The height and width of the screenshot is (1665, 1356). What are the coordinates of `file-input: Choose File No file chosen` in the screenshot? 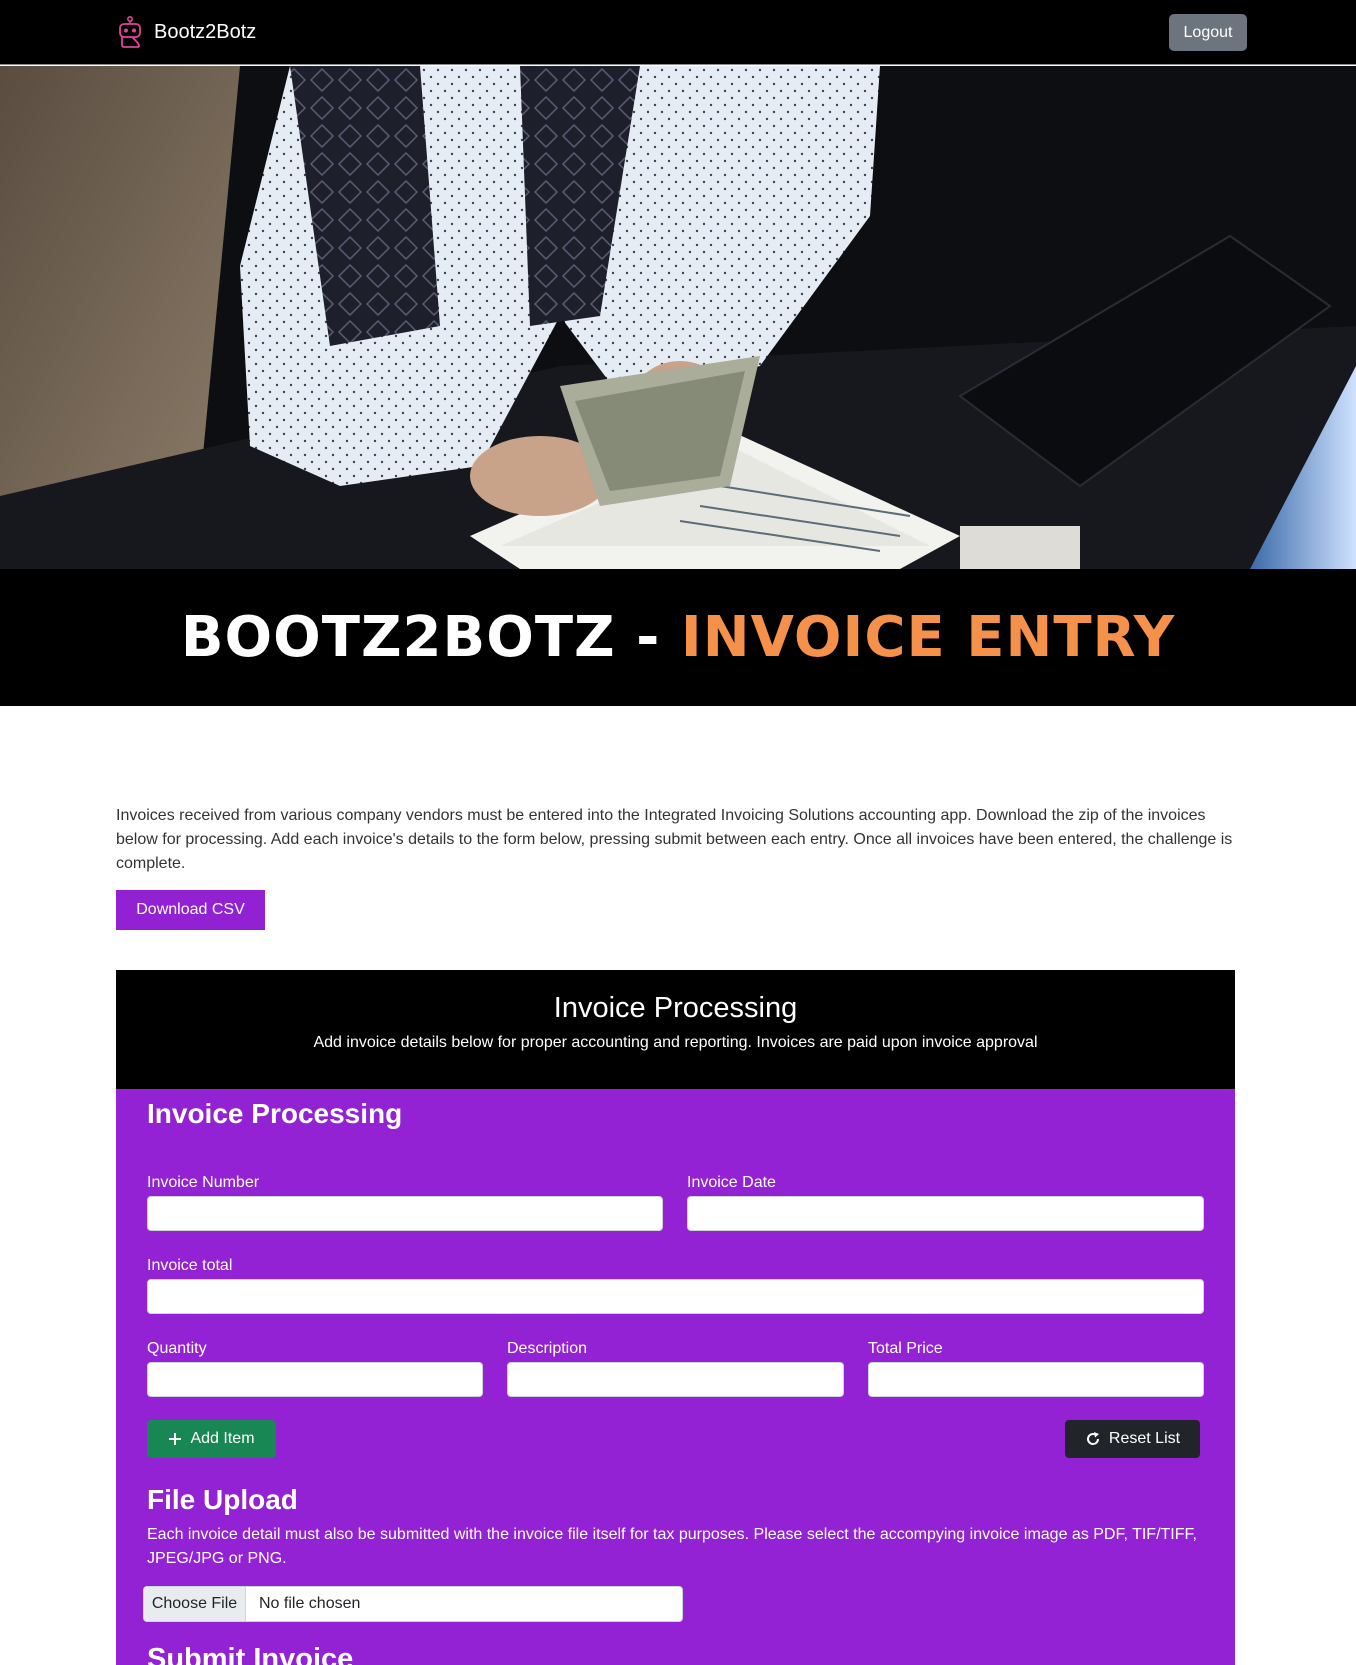 It's located at (413, 1604).